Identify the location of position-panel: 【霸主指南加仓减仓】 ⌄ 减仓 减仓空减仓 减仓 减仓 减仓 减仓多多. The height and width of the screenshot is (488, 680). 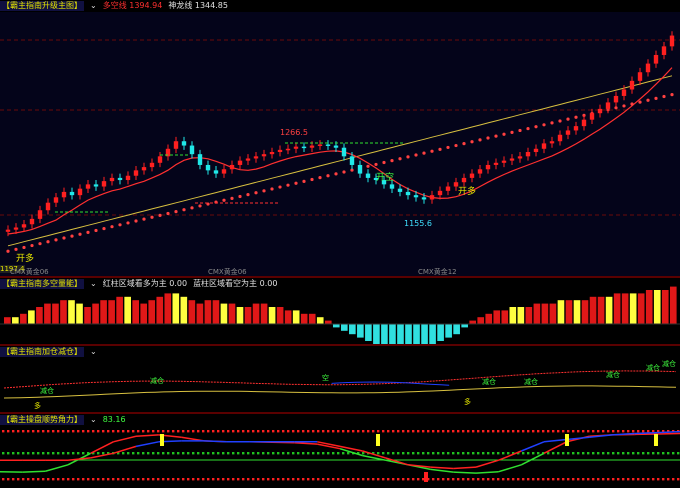
(340, 379).